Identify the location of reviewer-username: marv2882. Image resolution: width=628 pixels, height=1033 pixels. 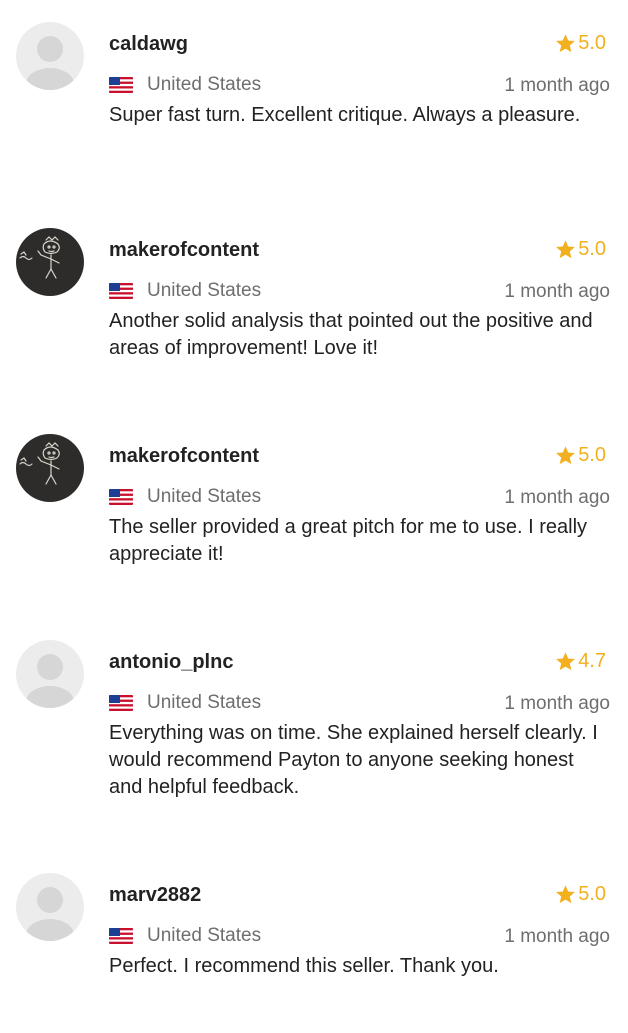
(155, 895).